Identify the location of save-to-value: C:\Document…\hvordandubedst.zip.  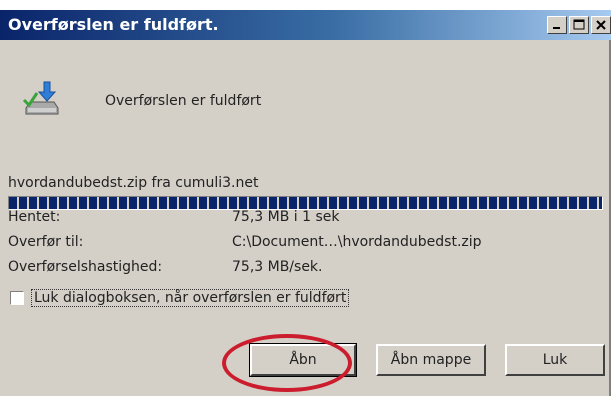
(357, 242).